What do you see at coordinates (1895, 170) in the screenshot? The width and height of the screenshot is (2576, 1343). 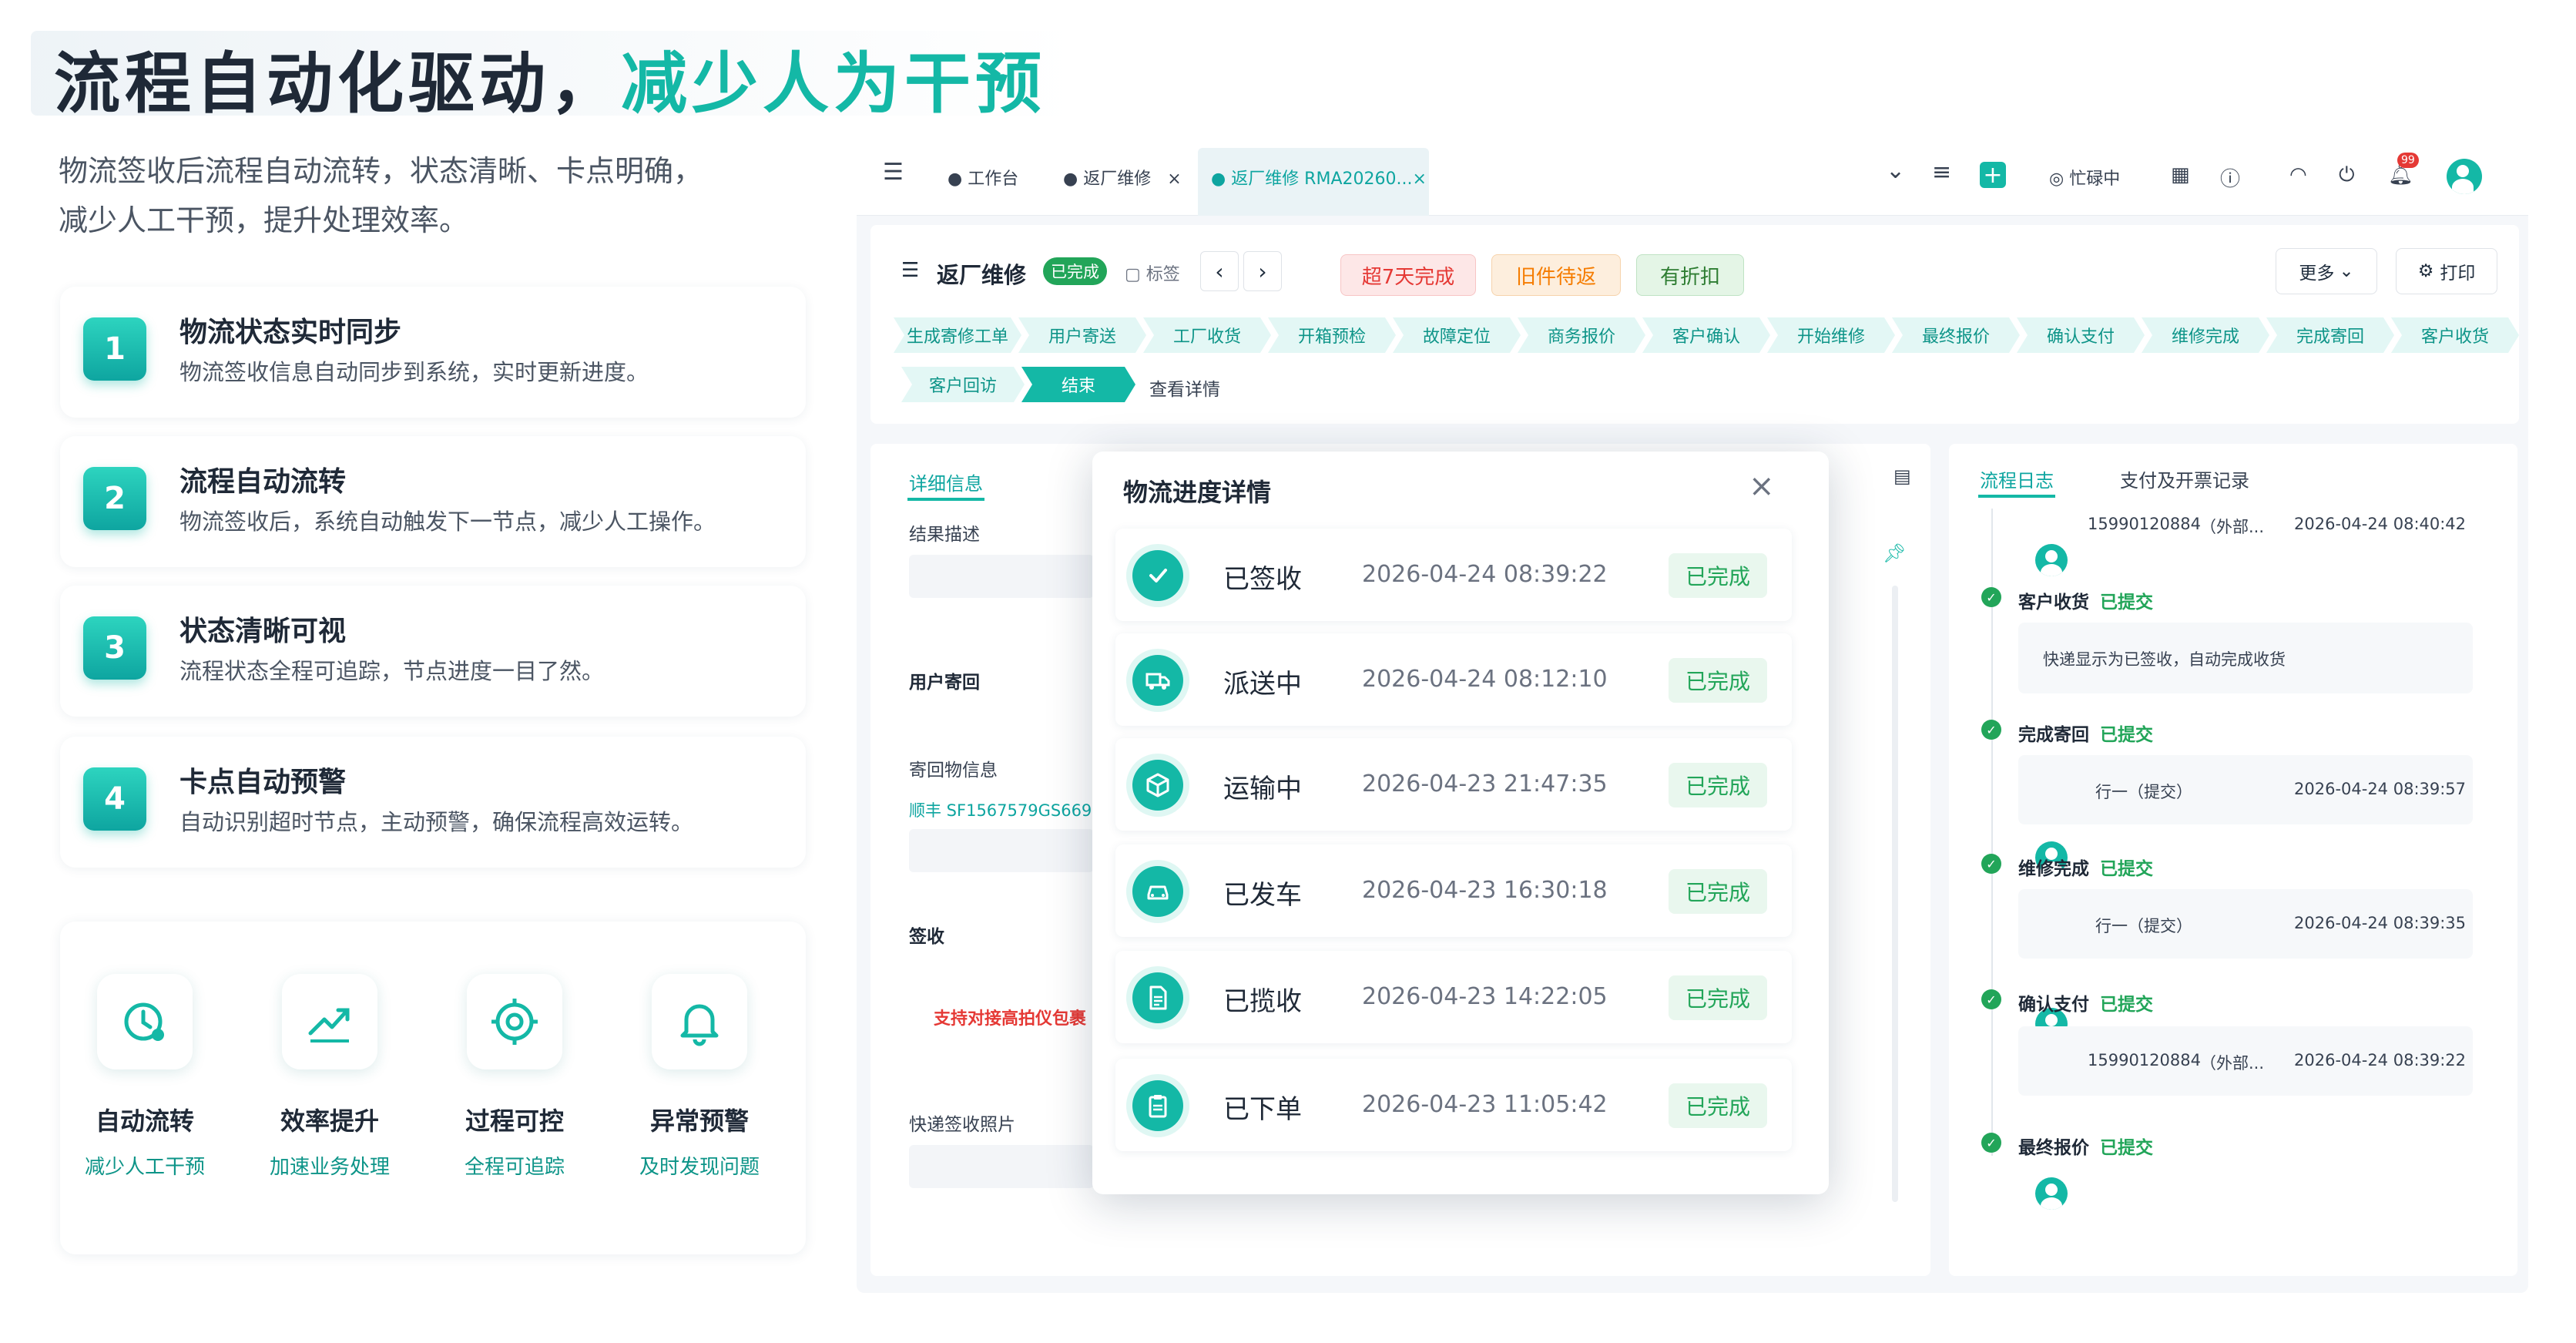 I see `chevron-down-icon: ⌄` at bounding box center [1895, 170].